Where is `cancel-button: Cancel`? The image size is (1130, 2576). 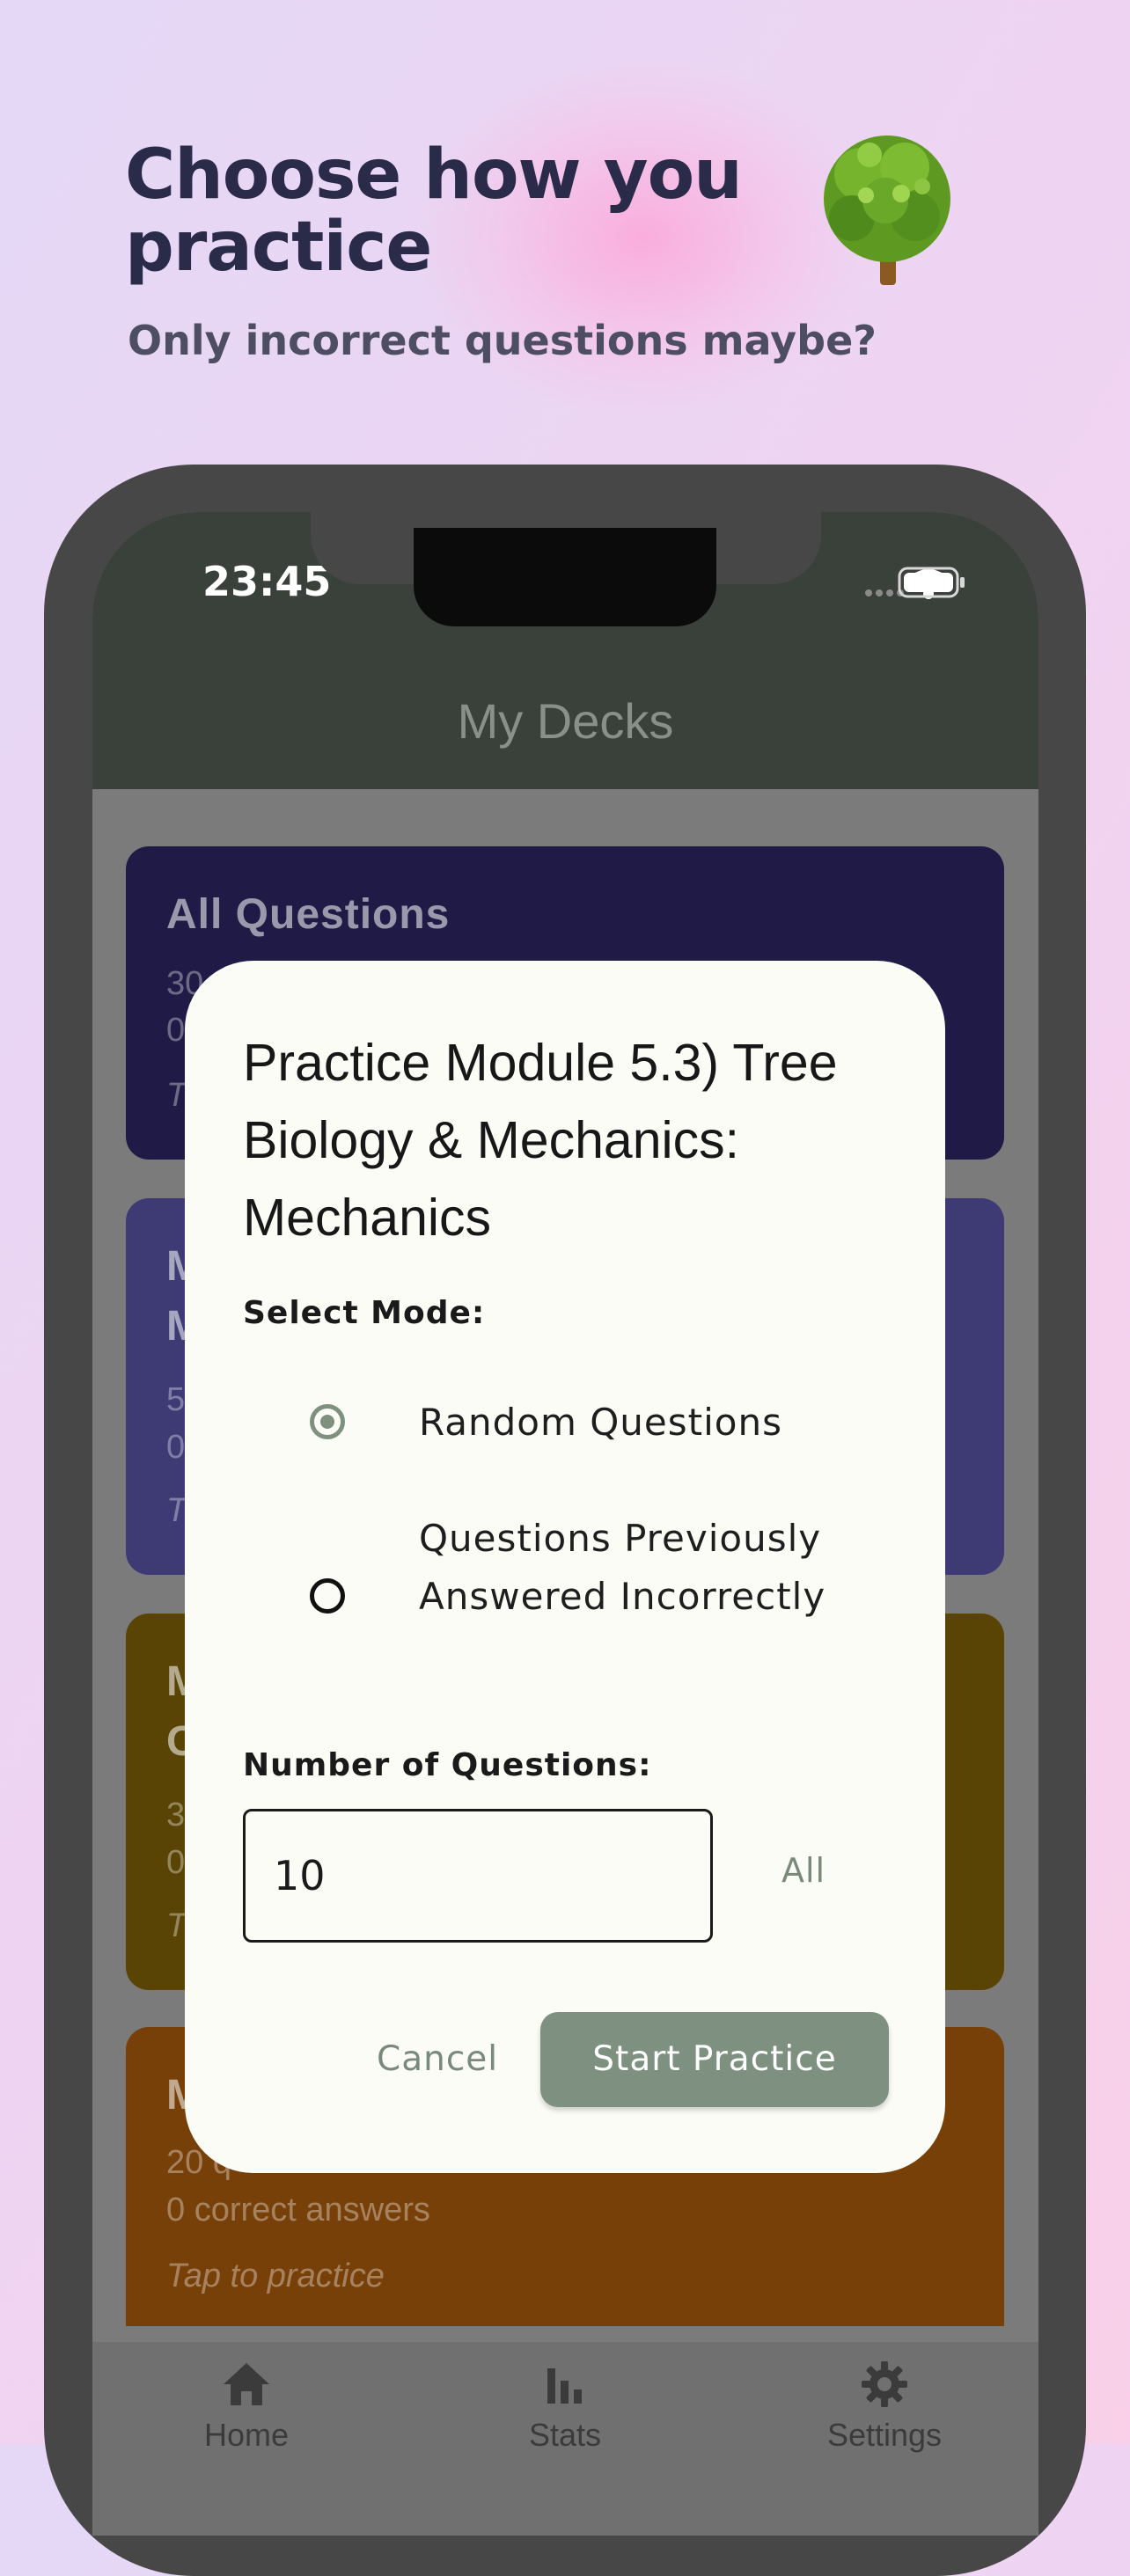 cancel-button: Cancel is located at coordinates (437, 2059).